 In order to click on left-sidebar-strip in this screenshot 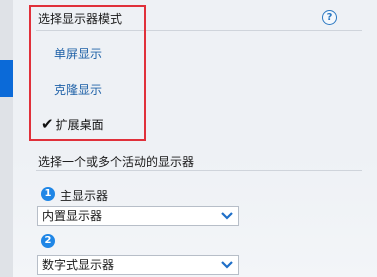, I will do `click(6, 138)`.